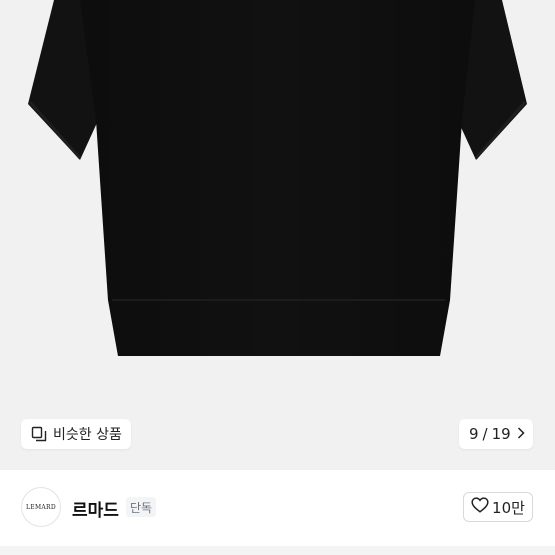 The image size is (555, 555). What do you see at coordinates (508, 507) in the screenshot?
I see `like-count: 10만` at bounding box center [508, 507].